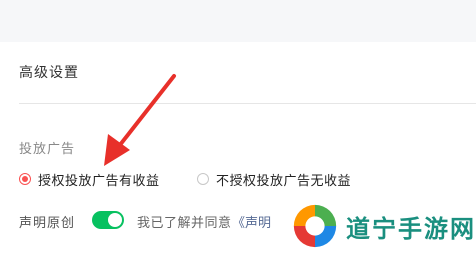  I want to click on ad-field-label: 投放广告, so click(47, 149).